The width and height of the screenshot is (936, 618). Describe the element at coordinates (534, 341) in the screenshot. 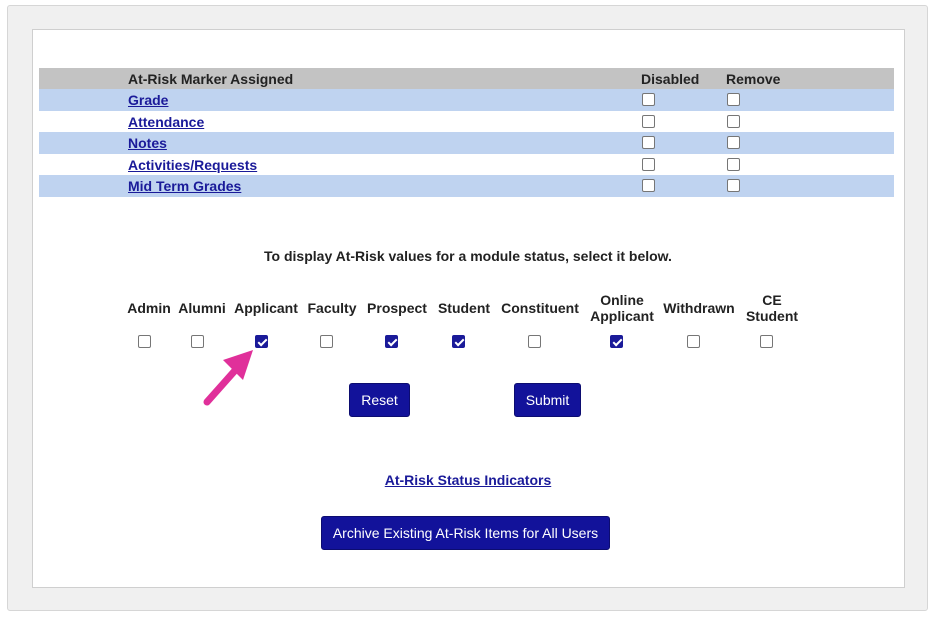

I see `status-checkbox-constituent` at that location.